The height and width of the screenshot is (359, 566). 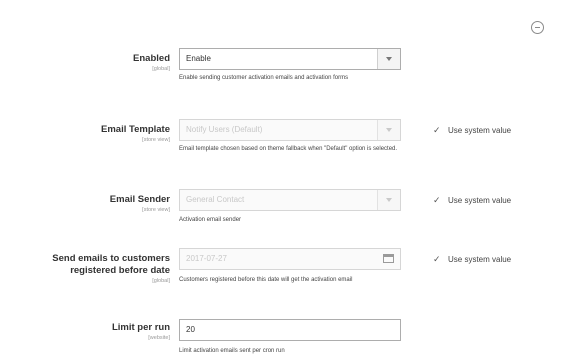 I want to click on email-template-scope: [store view], so click(x=156, y=140).